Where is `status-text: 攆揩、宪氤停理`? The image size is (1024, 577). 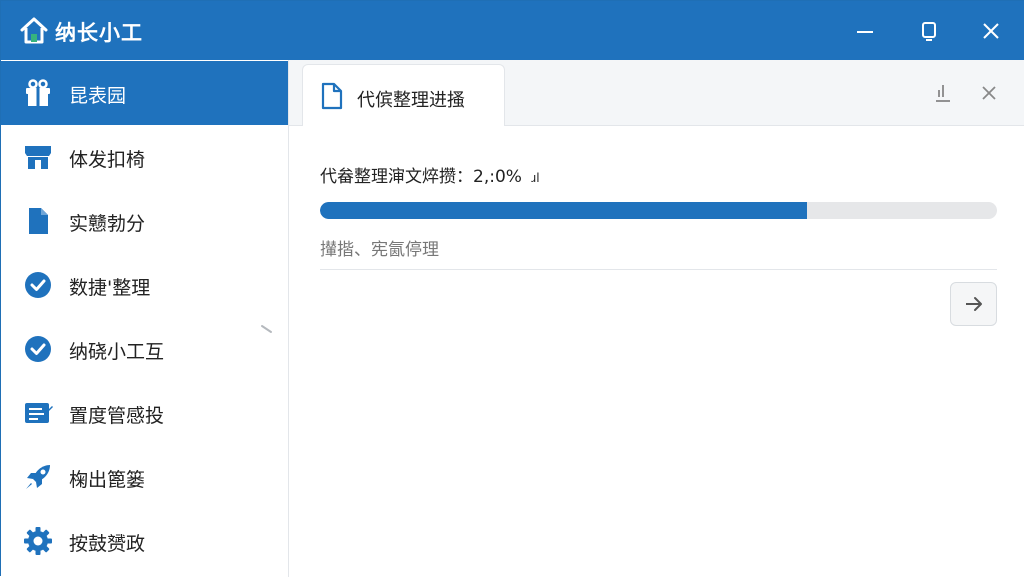 status-text: 攆揩、宪氤停理 is located at coordinates (379, 250).